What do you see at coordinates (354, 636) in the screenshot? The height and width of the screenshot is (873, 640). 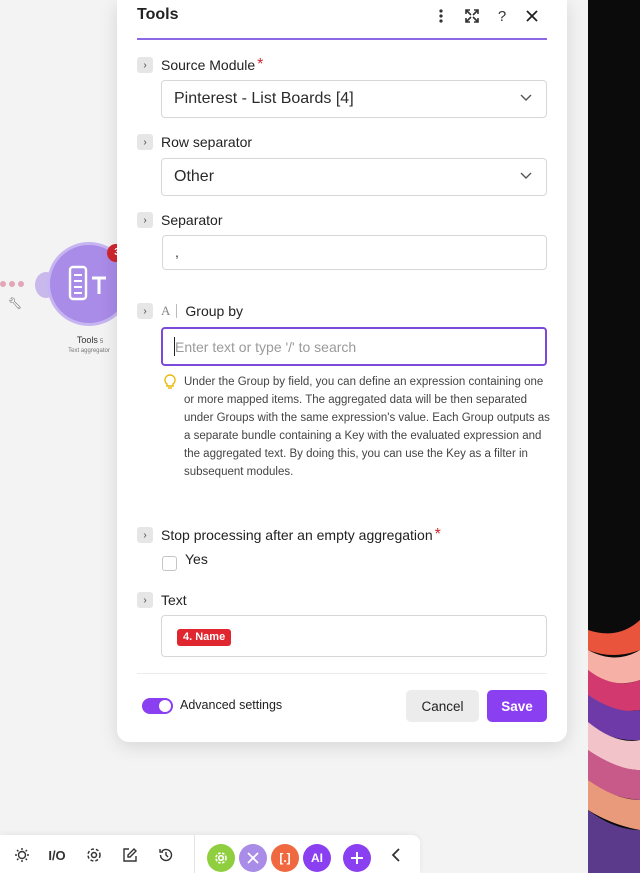 I see `text-input: 4. Name` at bounding box center [354, 636].